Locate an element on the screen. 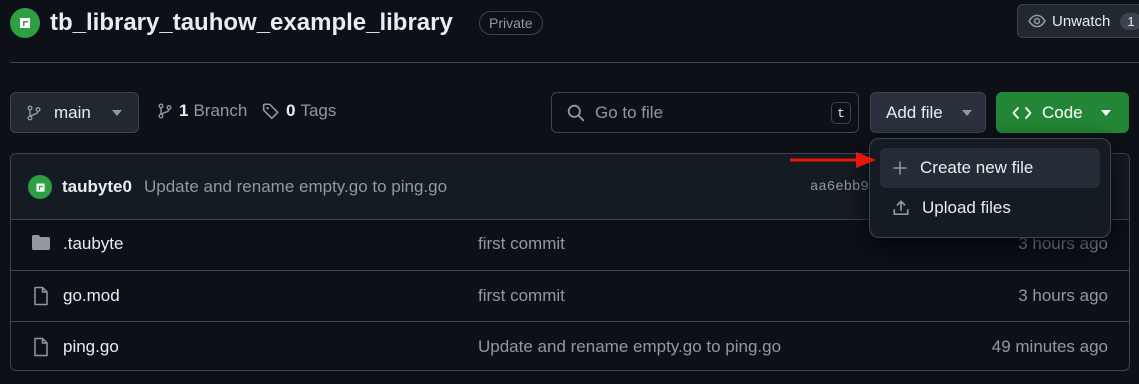  code-label: Code is located at coordinates (1062, 112).